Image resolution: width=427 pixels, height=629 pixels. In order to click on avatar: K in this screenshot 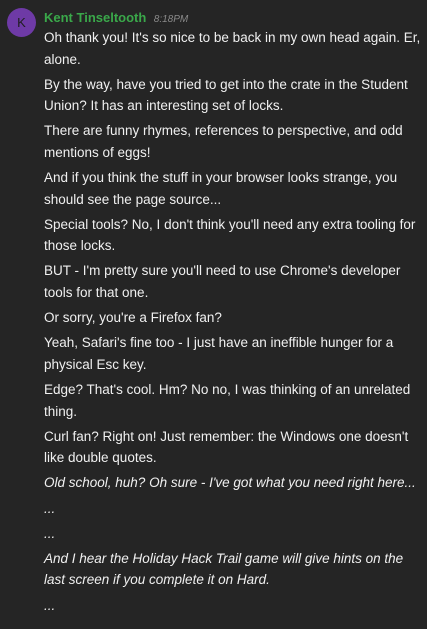, I will do `click(21, 22)`.